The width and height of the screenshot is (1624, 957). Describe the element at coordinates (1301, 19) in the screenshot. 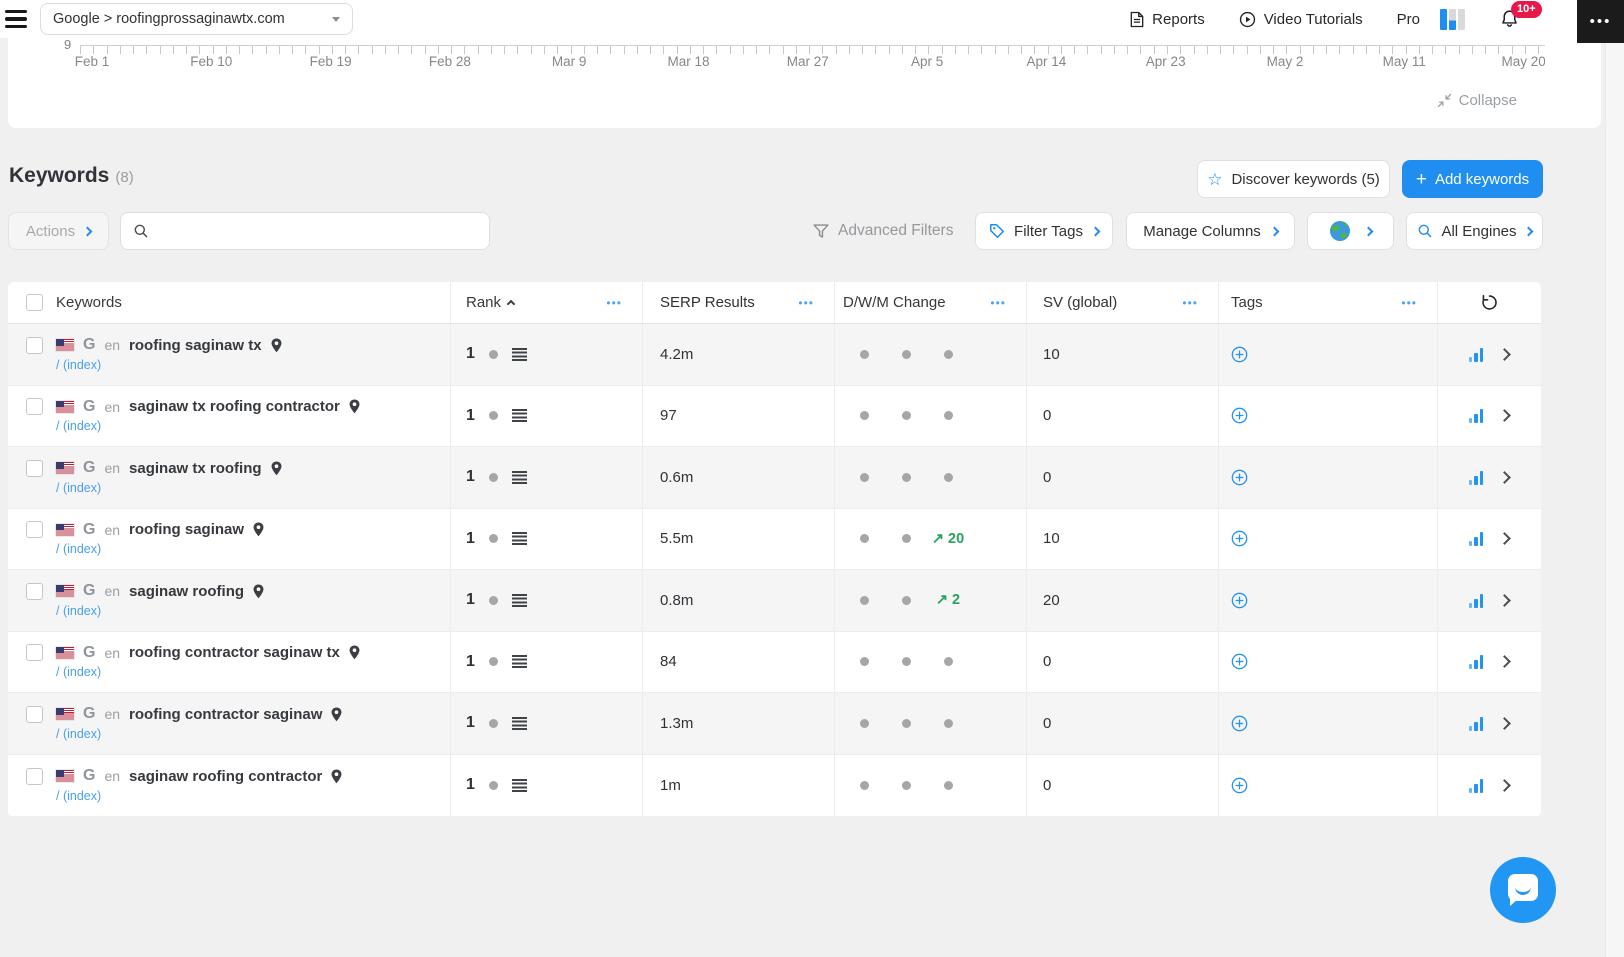

I see `video-tutorials-button: Video Tutorials` at that location.